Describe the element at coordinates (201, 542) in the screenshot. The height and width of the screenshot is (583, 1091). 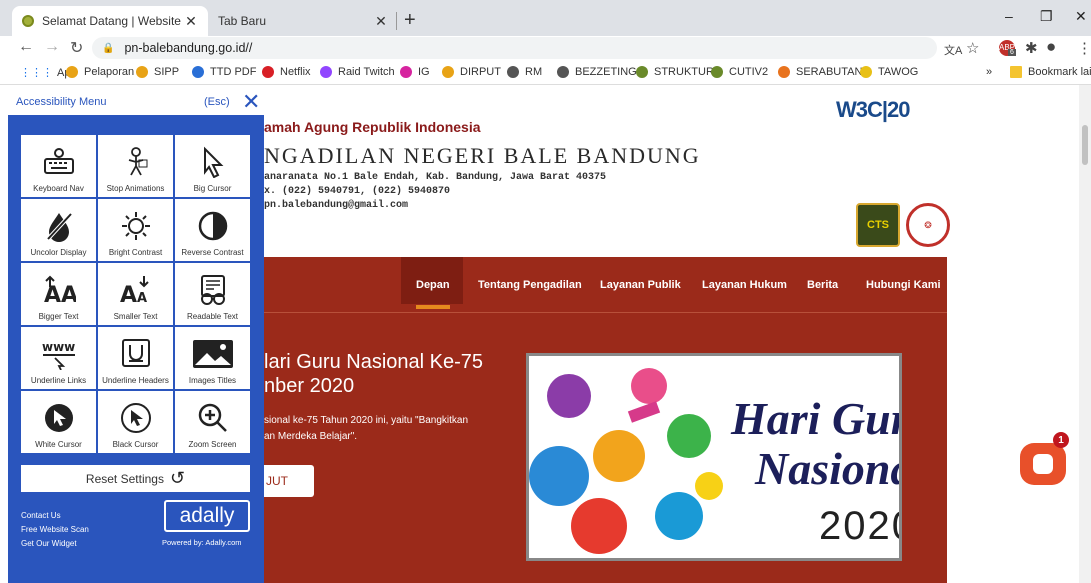
I see `powered-by-text: Powered by: Adally.com` at that location.